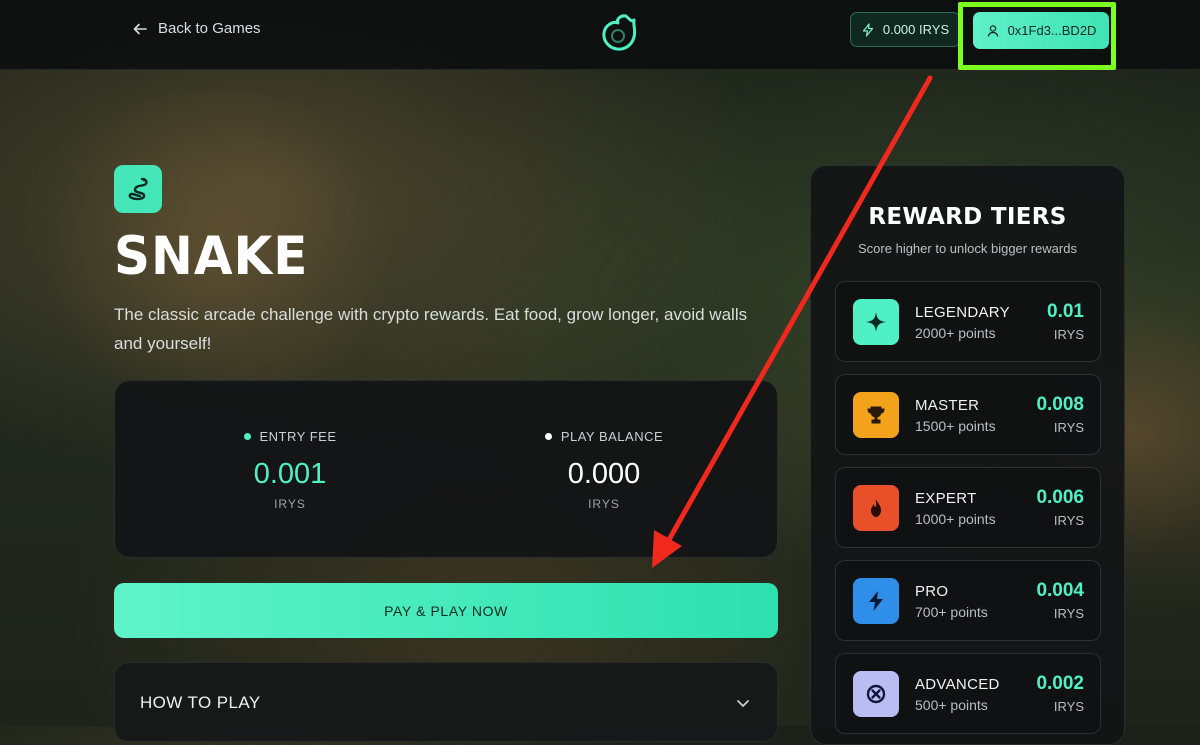 Image resolution: width=1200 pixels, height=745 pixels. What do you see at coordinates (955, 519) in the screenshot?
I see `tier-points: 1000+ points` at bounding box center [955, 519].